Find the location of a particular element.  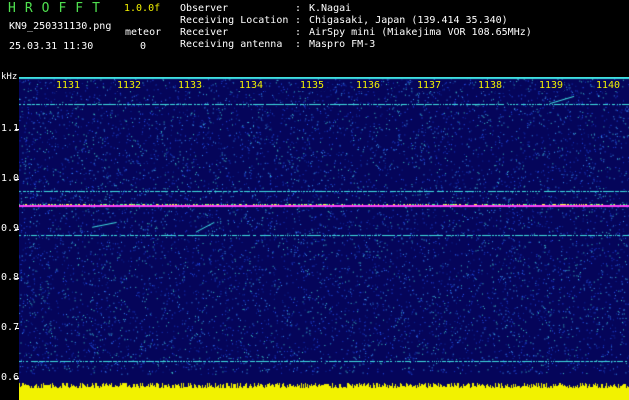

x-tick-label: 1131 is located at coordinates (68, 85).